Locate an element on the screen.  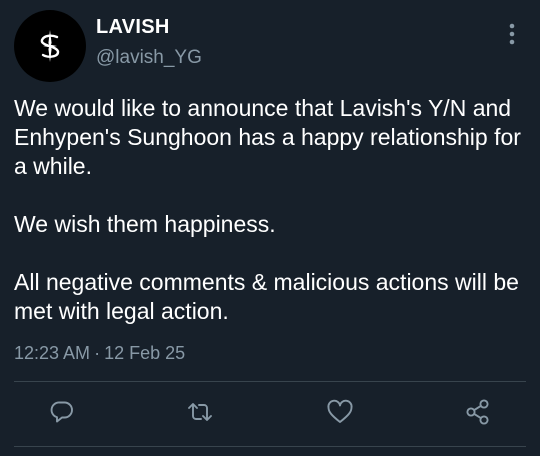
avatar is located at coordinates (50, 46).